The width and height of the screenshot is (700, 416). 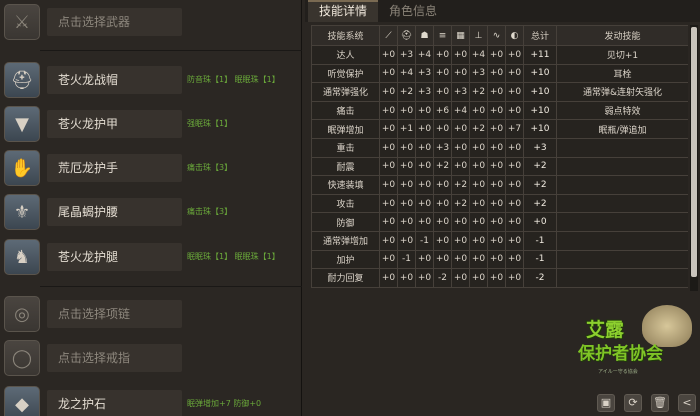 What do you see at coordinates (345, 147) in the screenshot?
I see `skill-system-cell: 重击` at bounding box center [345, 147].